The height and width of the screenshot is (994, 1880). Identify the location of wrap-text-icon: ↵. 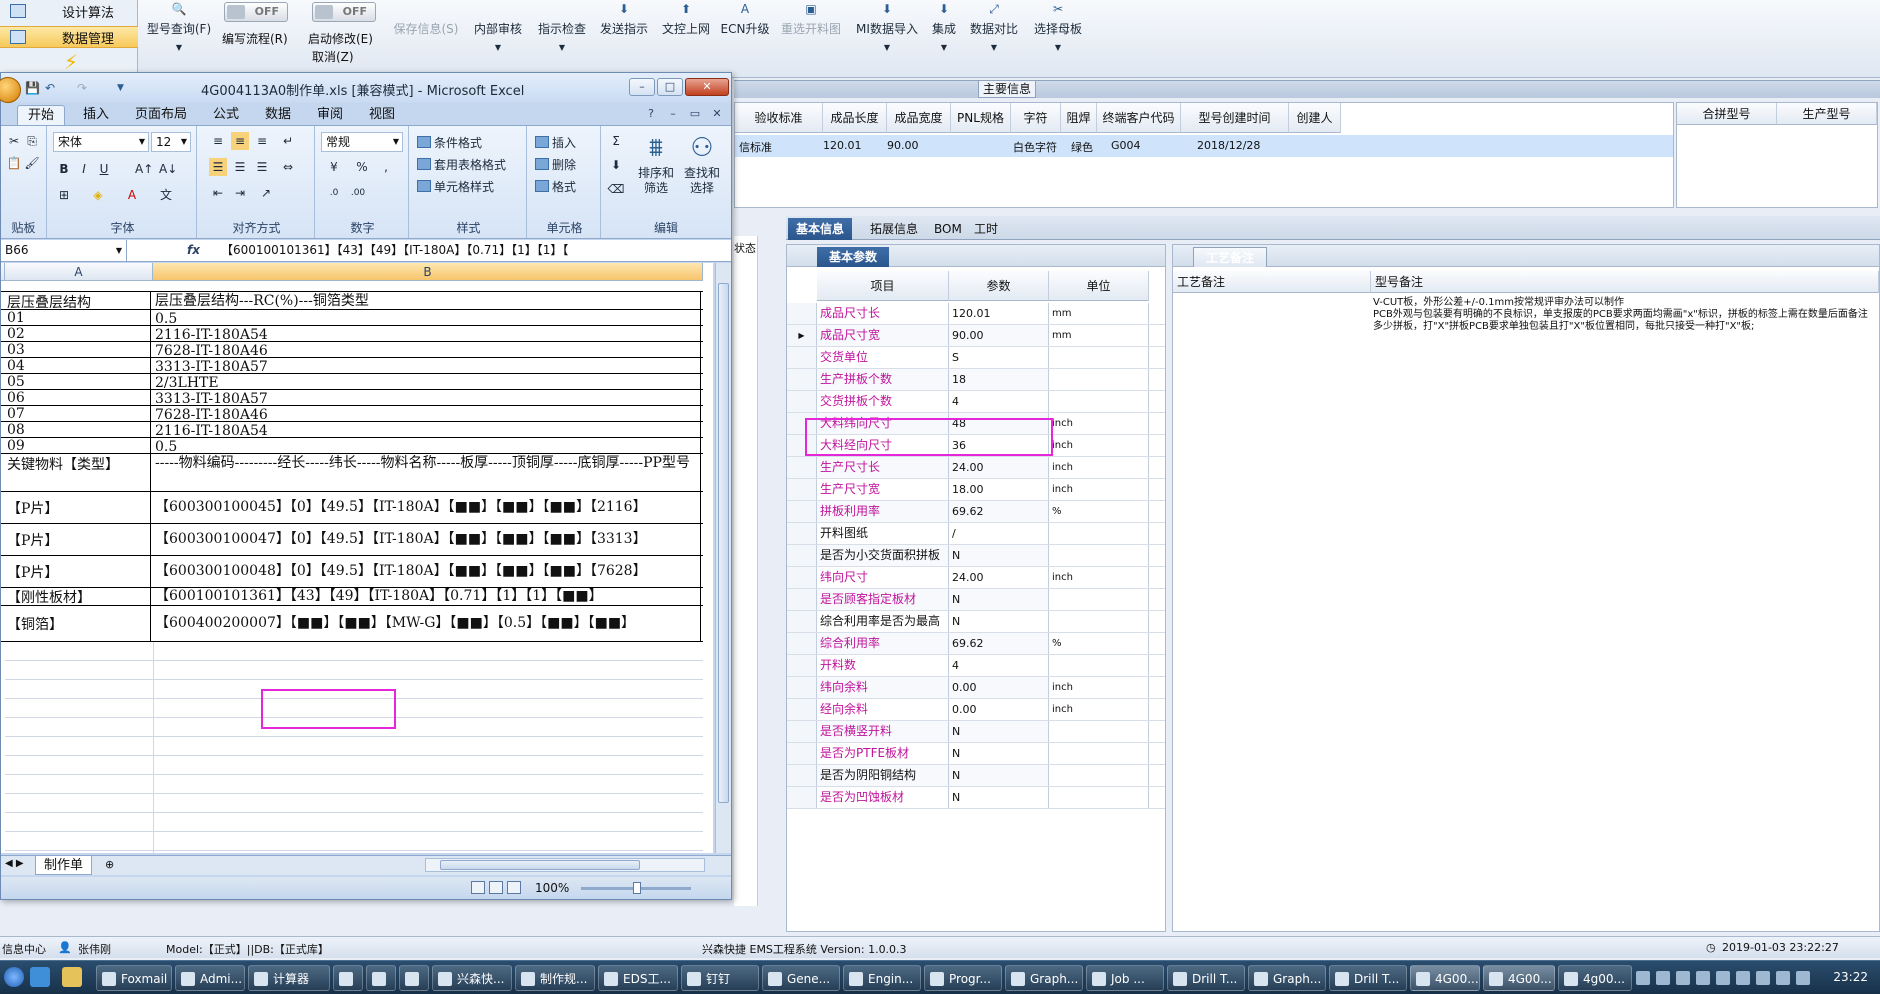
(288, 141).